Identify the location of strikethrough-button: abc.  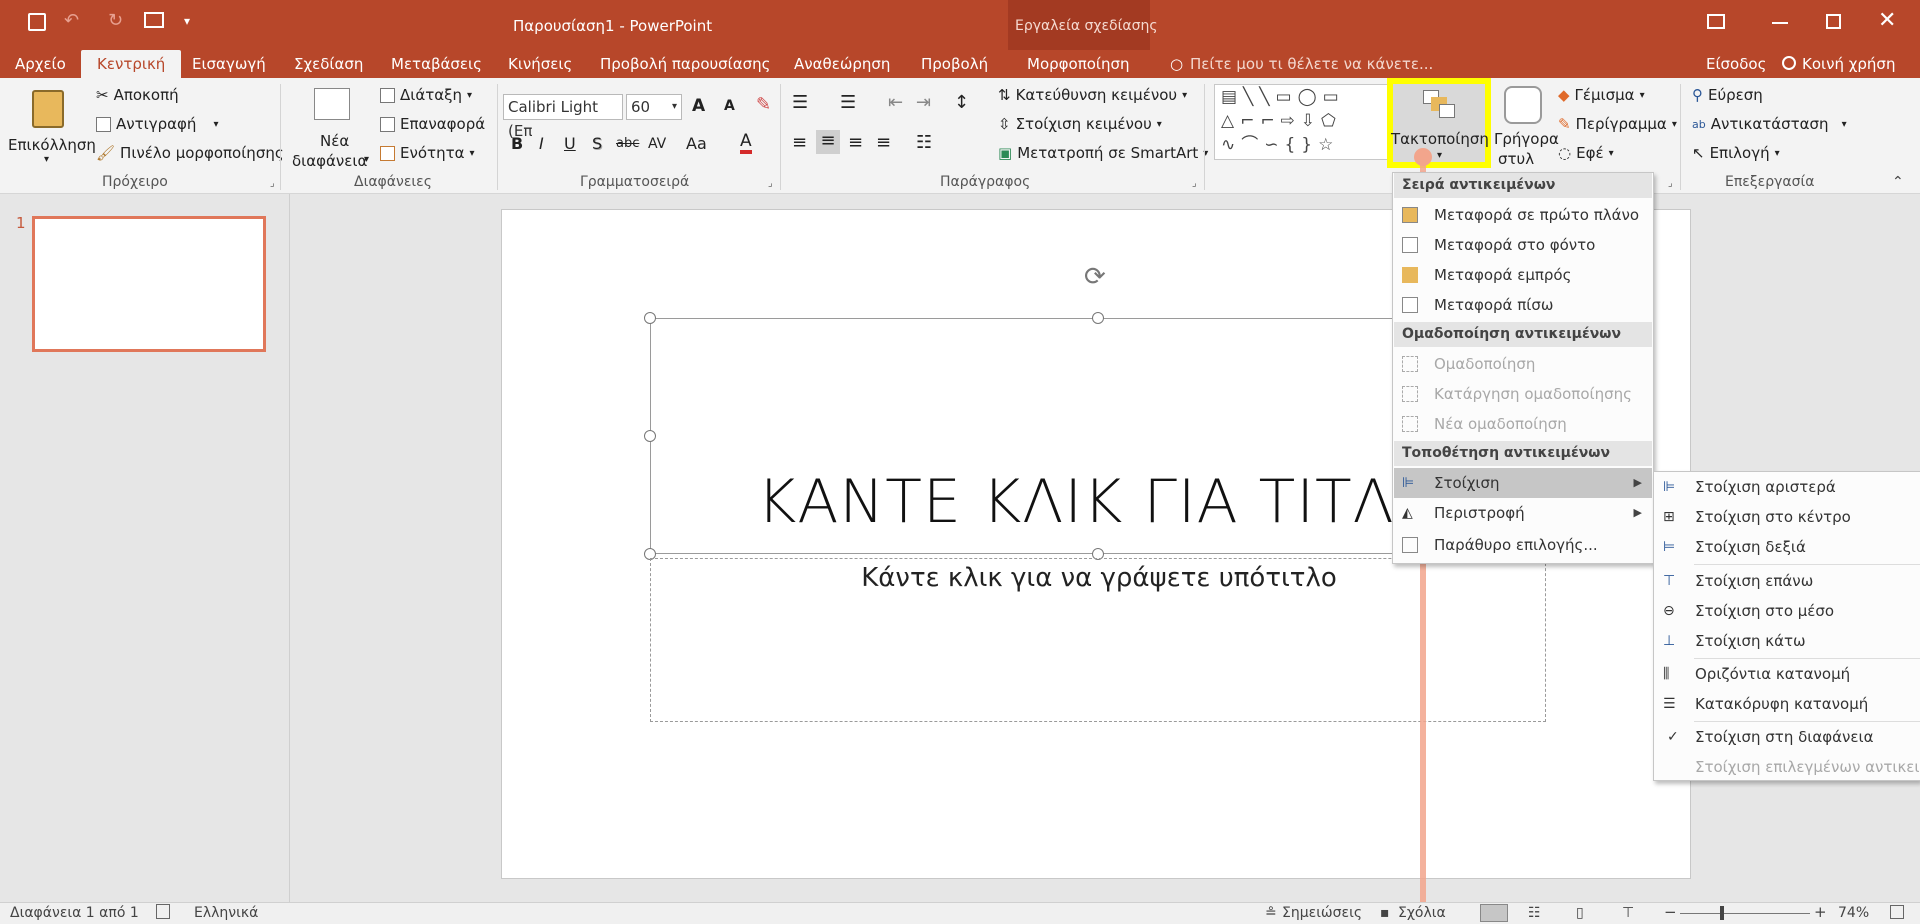
(627, 143).